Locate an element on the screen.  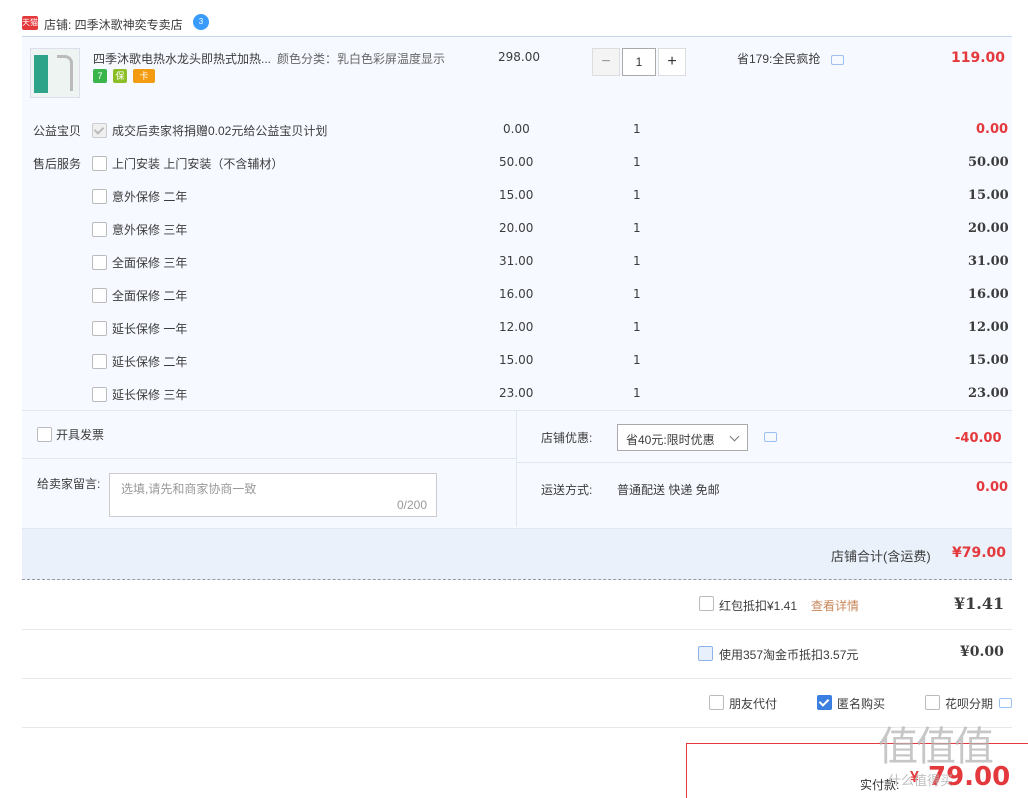
site-watermark-text: 什么值得买 is located at coordinates (921, 780).